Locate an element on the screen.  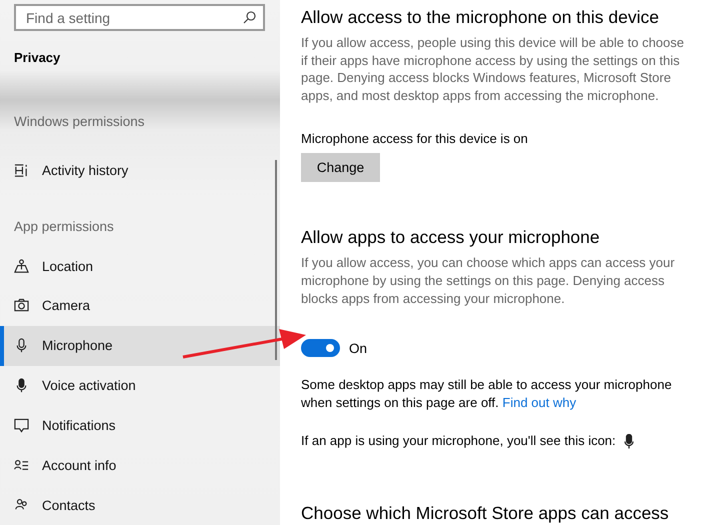
scrollbar is located at coordinates (276, 260).